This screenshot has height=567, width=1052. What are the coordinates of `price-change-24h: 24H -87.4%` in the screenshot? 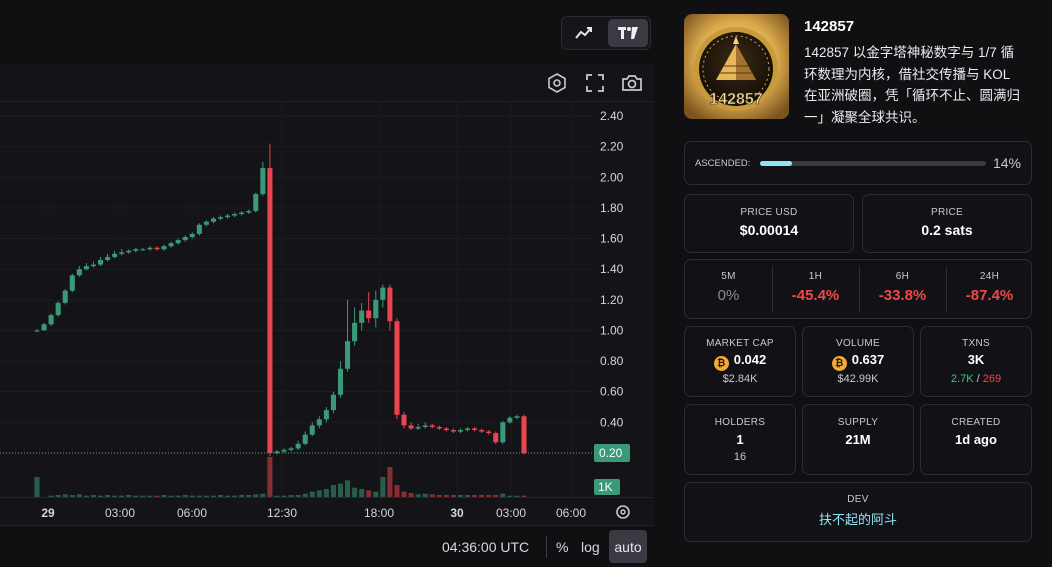 It's located at (989, 289).